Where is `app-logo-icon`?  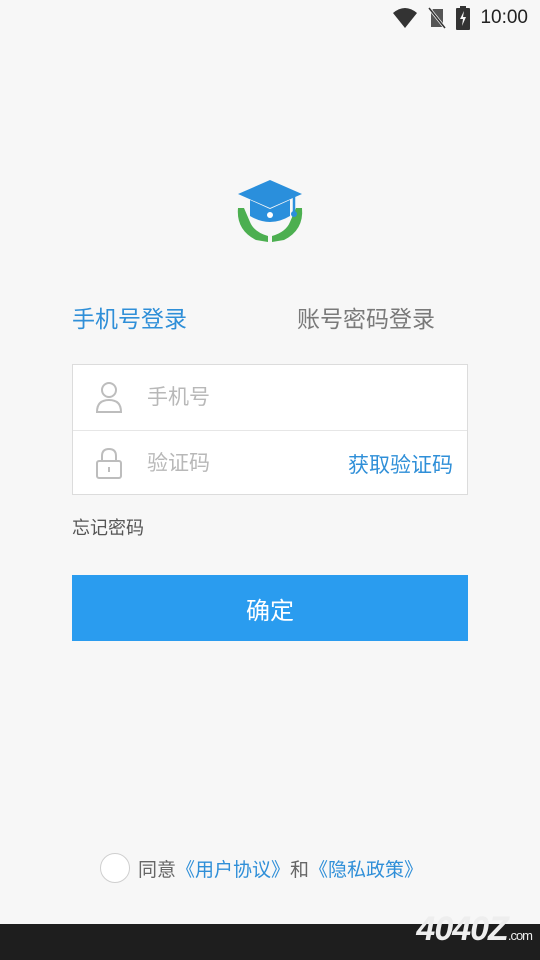 app-logo-icon is located at coordinates (270, 213).